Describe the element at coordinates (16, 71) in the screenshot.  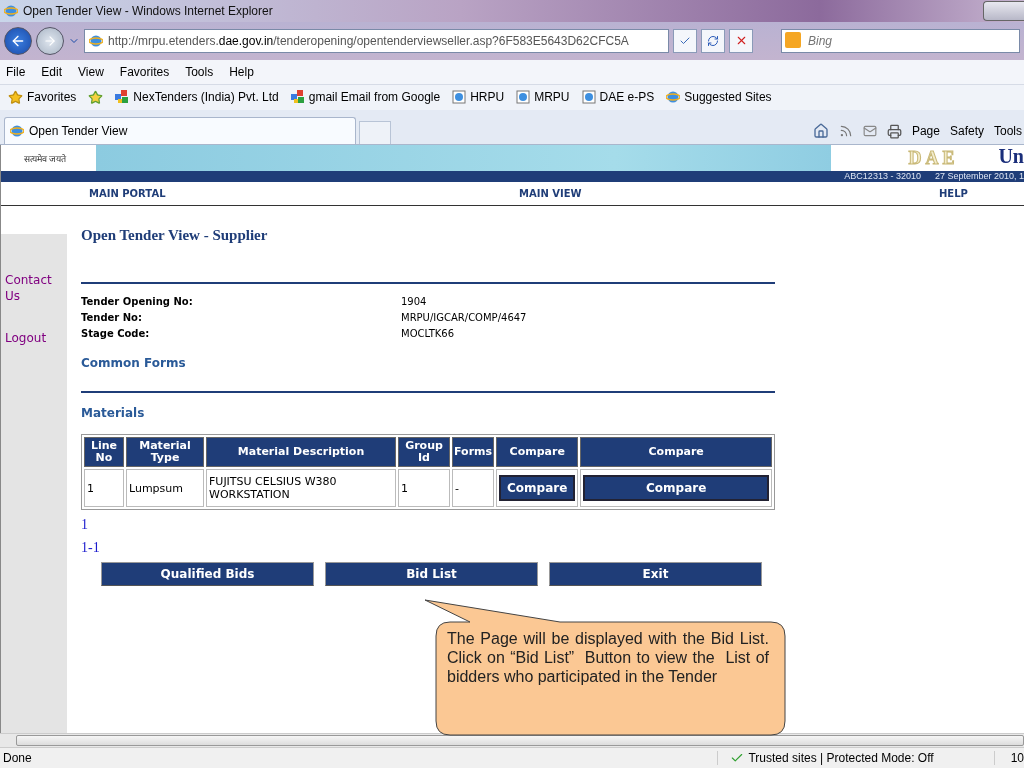
I see `menu-item: File` at that location.